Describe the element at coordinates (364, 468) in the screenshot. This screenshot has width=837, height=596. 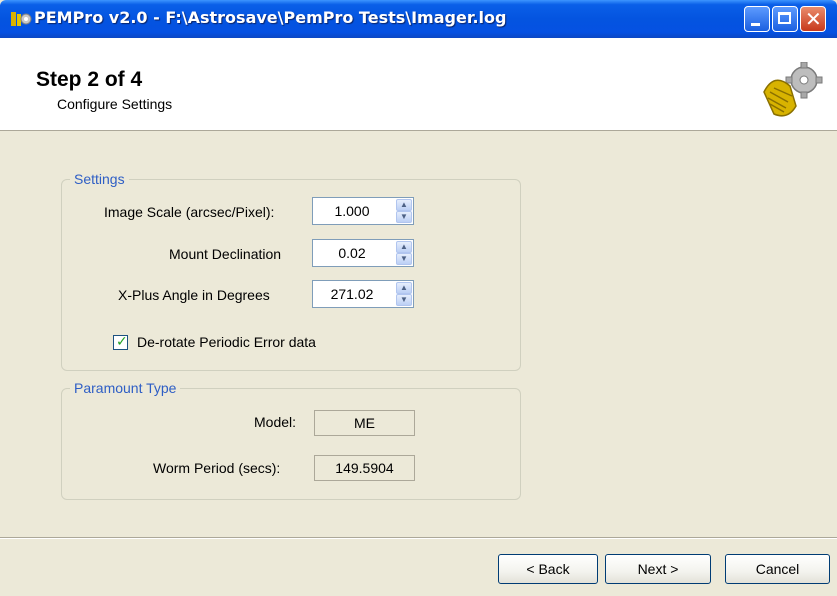
I see `worm-period-value: 149.5904` at that location.